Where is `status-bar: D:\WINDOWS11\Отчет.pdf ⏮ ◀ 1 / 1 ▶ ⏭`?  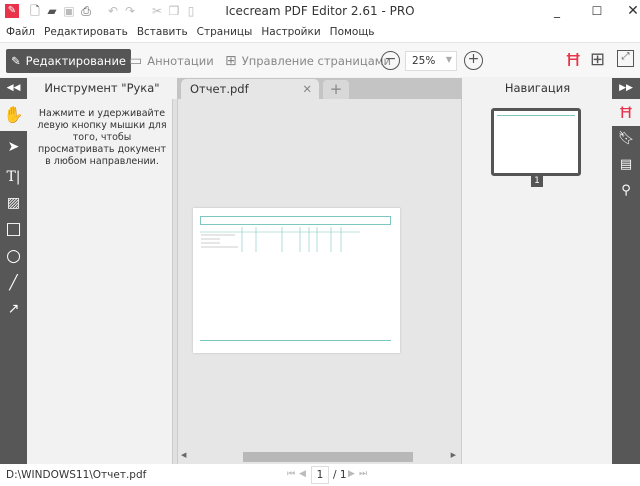
status-bar: D:\WINDOWS11\Отчет.pdf ⏮ ◀ 1 / 1 ▶ ⏭ is located at coordinates (320, 475).